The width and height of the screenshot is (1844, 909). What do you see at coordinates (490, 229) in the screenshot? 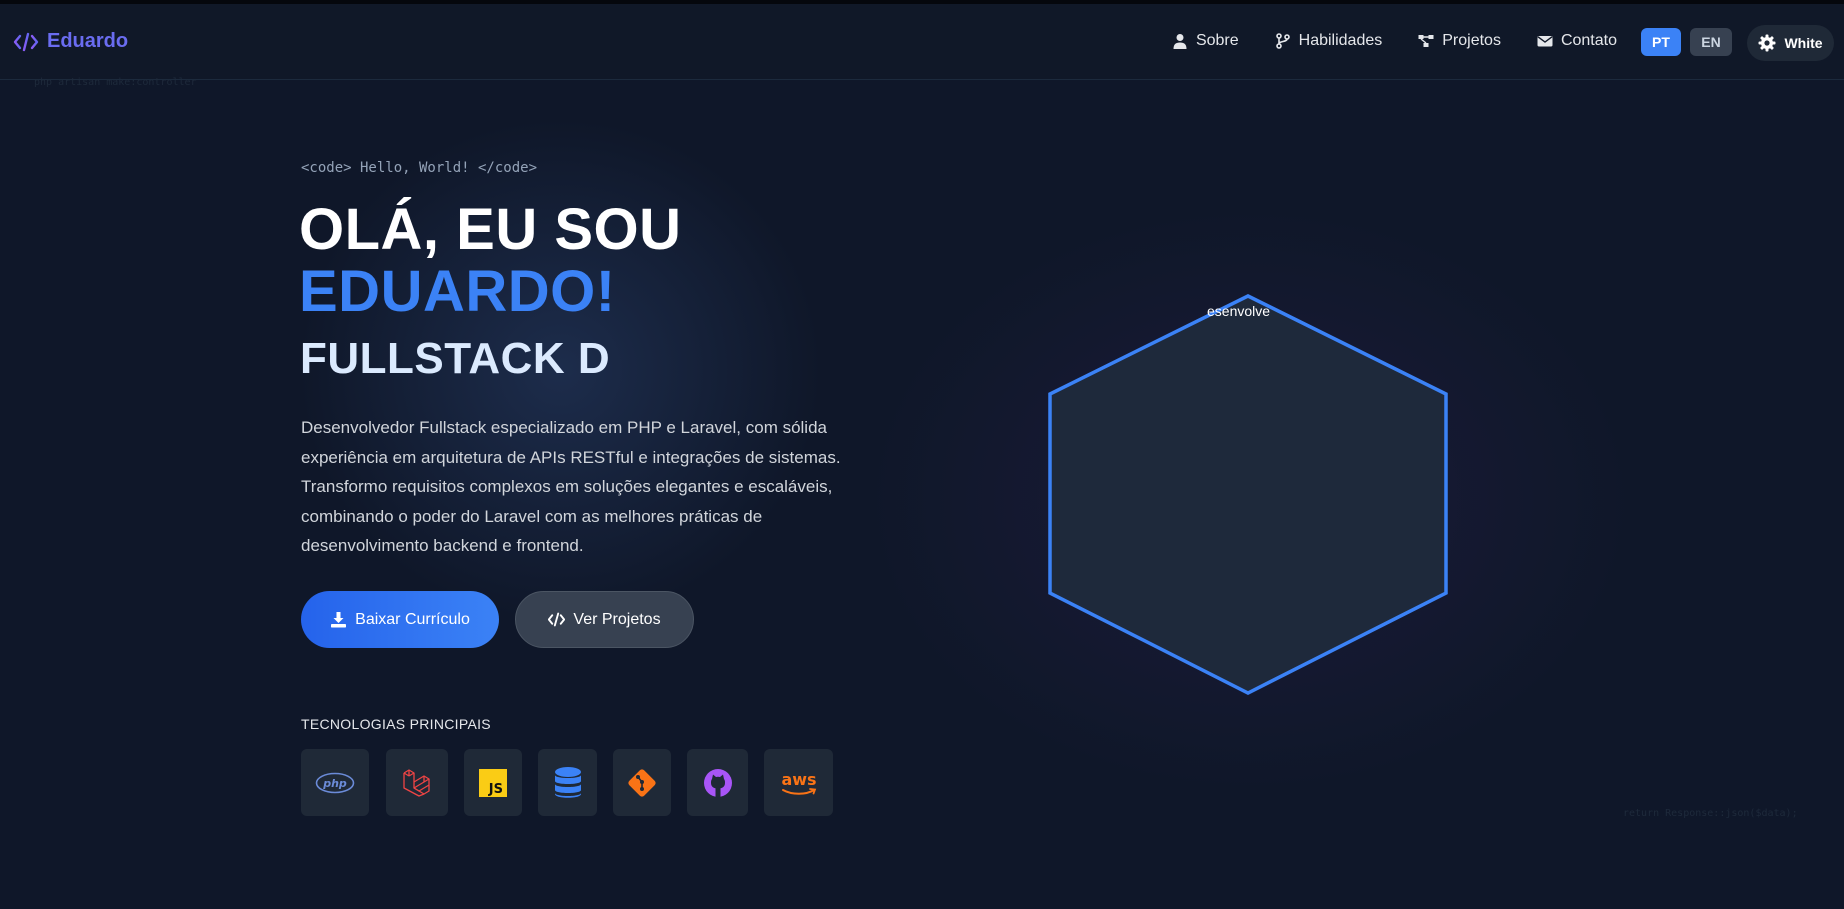
I see `hero-title-line1: OLÁ, EU SOU` at bounding box center [490, 229].